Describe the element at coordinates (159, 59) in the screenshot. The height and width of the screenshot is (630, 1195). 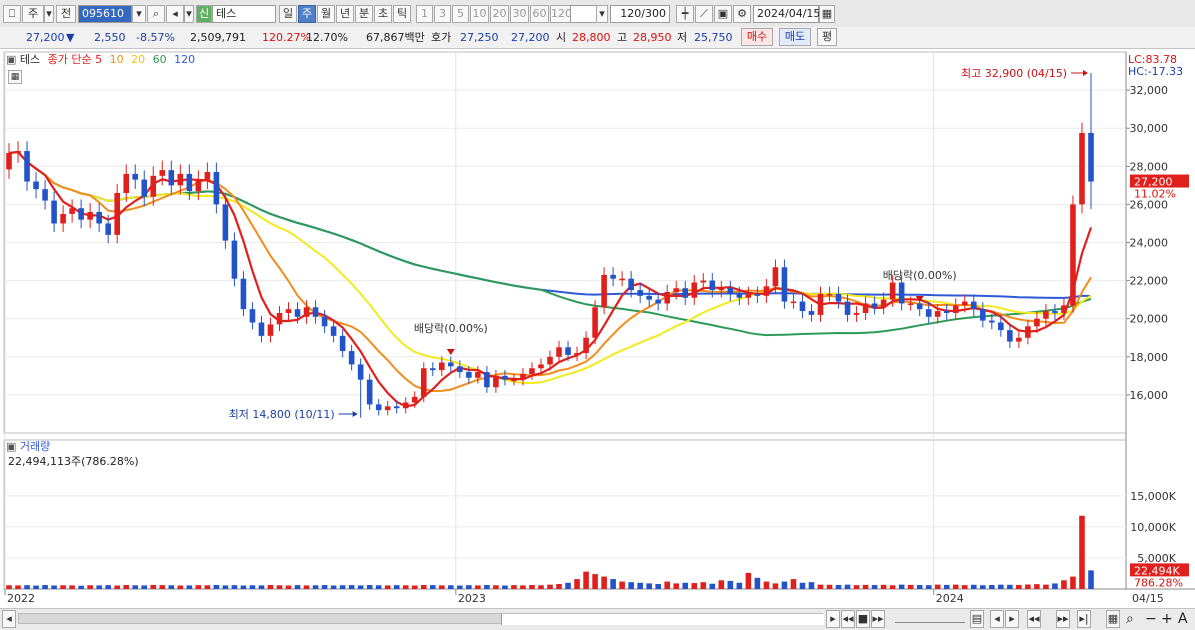
I see `legend-ma60: 60` at that location.